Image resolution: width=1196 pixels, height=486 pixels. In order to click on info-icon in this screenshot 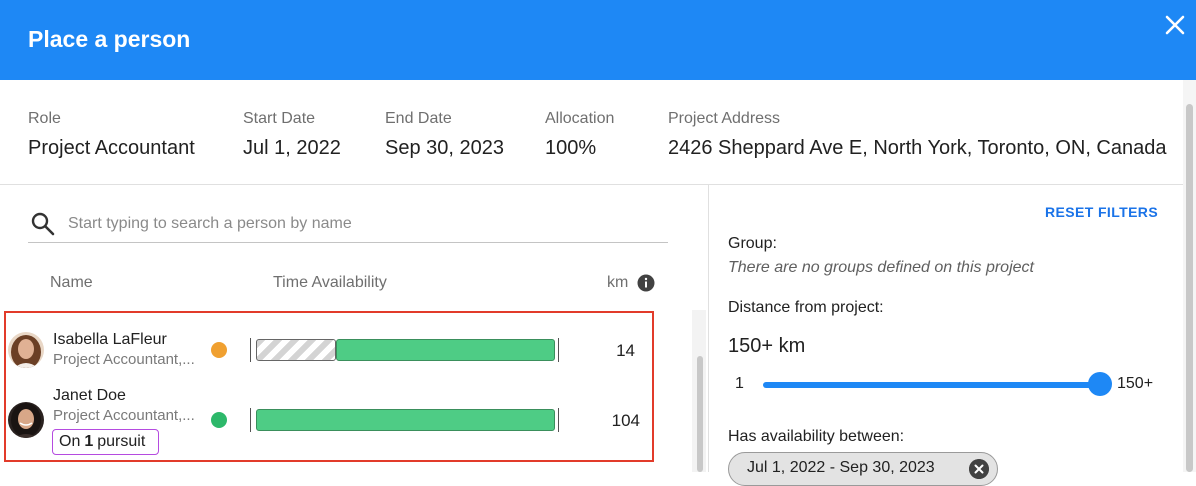, I will do `click(646, 283)`.